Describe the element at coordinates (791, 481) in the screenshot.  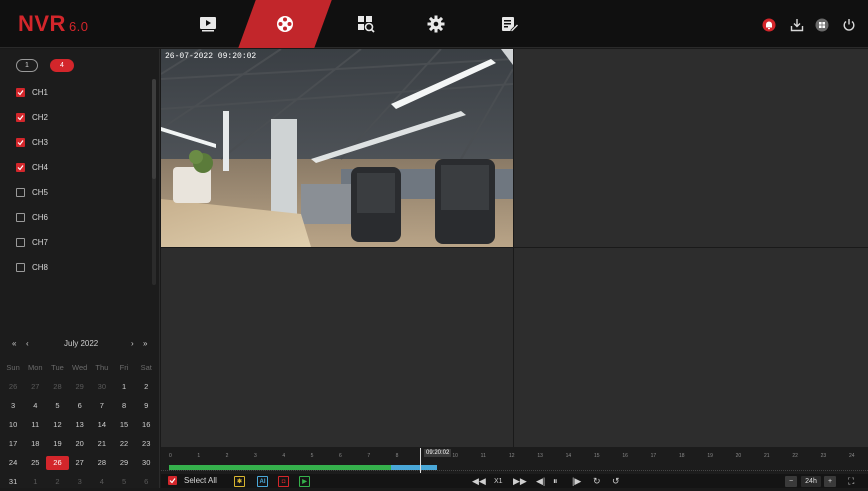
I see `zoom-out-button: −` at that location.